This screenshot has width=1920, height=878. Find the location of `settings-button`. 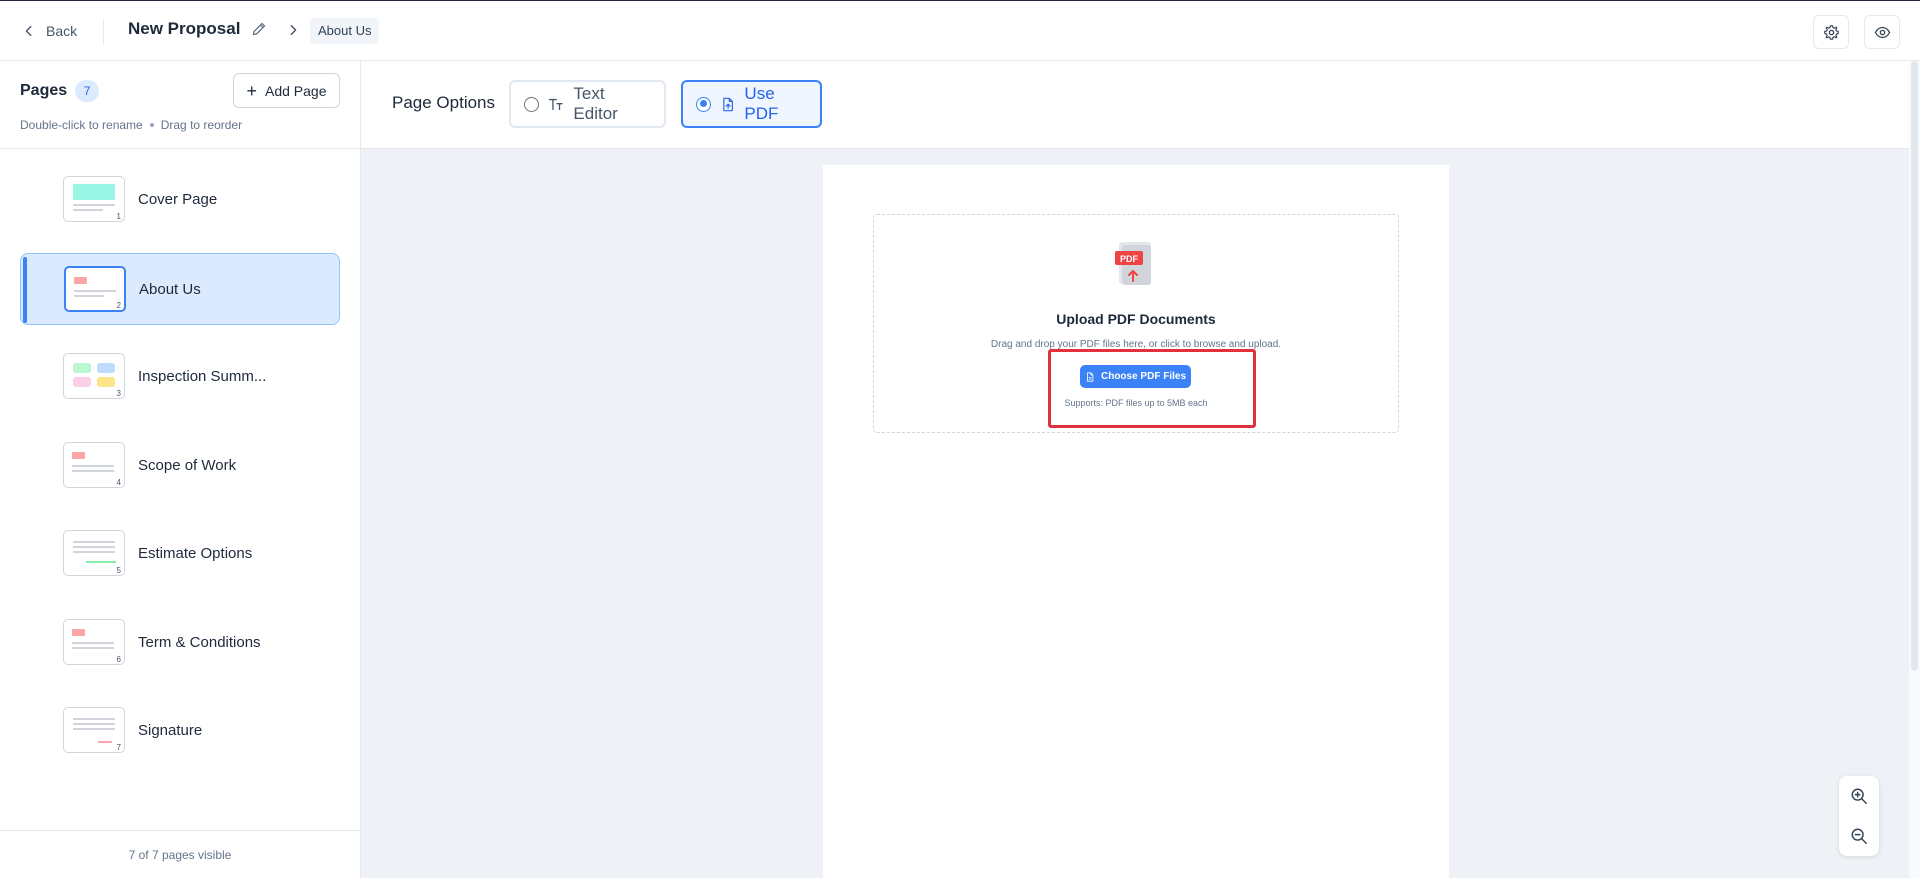

settings-button is located at coordinates (1831, 32).